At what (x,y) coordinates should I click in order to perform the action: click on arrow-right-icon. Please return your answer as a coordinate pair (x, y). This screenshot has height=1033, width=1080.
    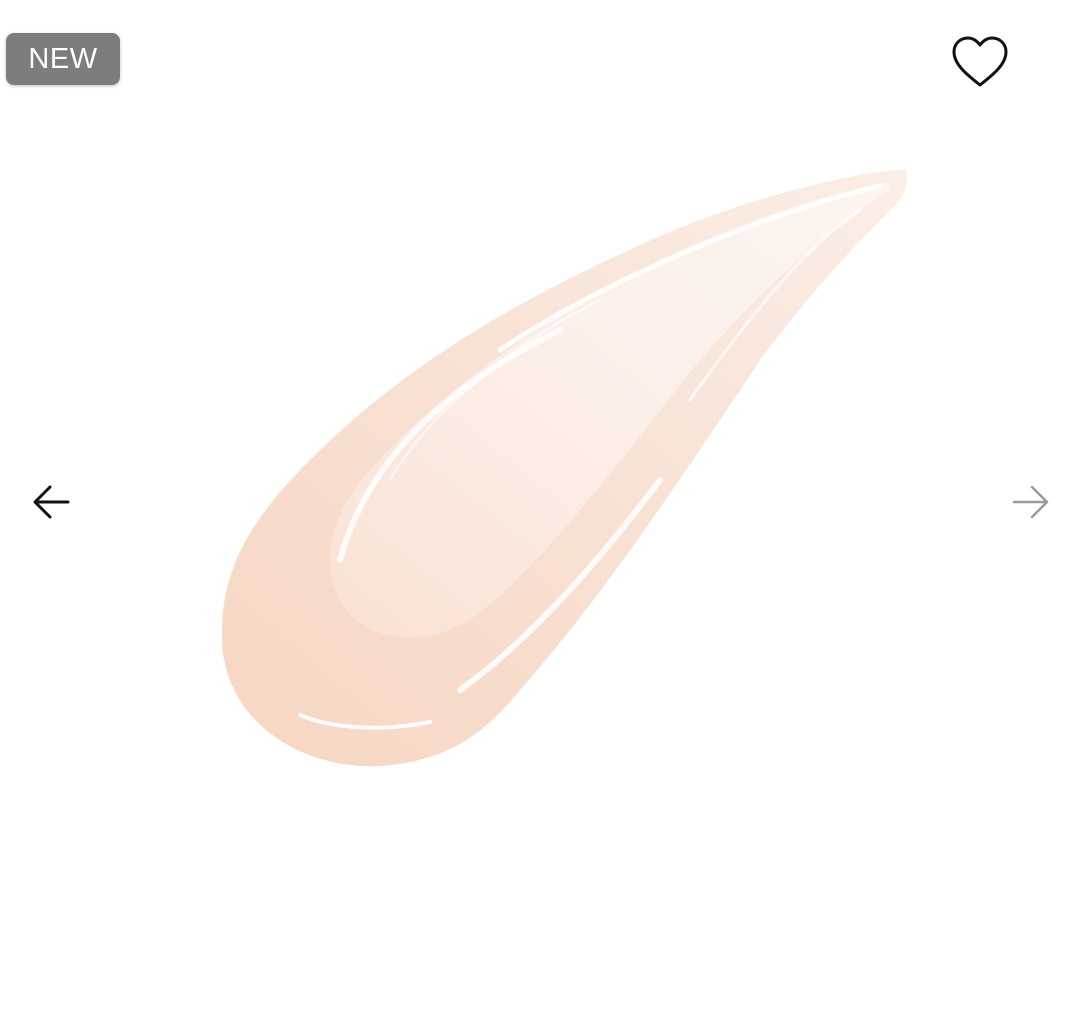
    Looking at the image, I should click on (1030, 502).